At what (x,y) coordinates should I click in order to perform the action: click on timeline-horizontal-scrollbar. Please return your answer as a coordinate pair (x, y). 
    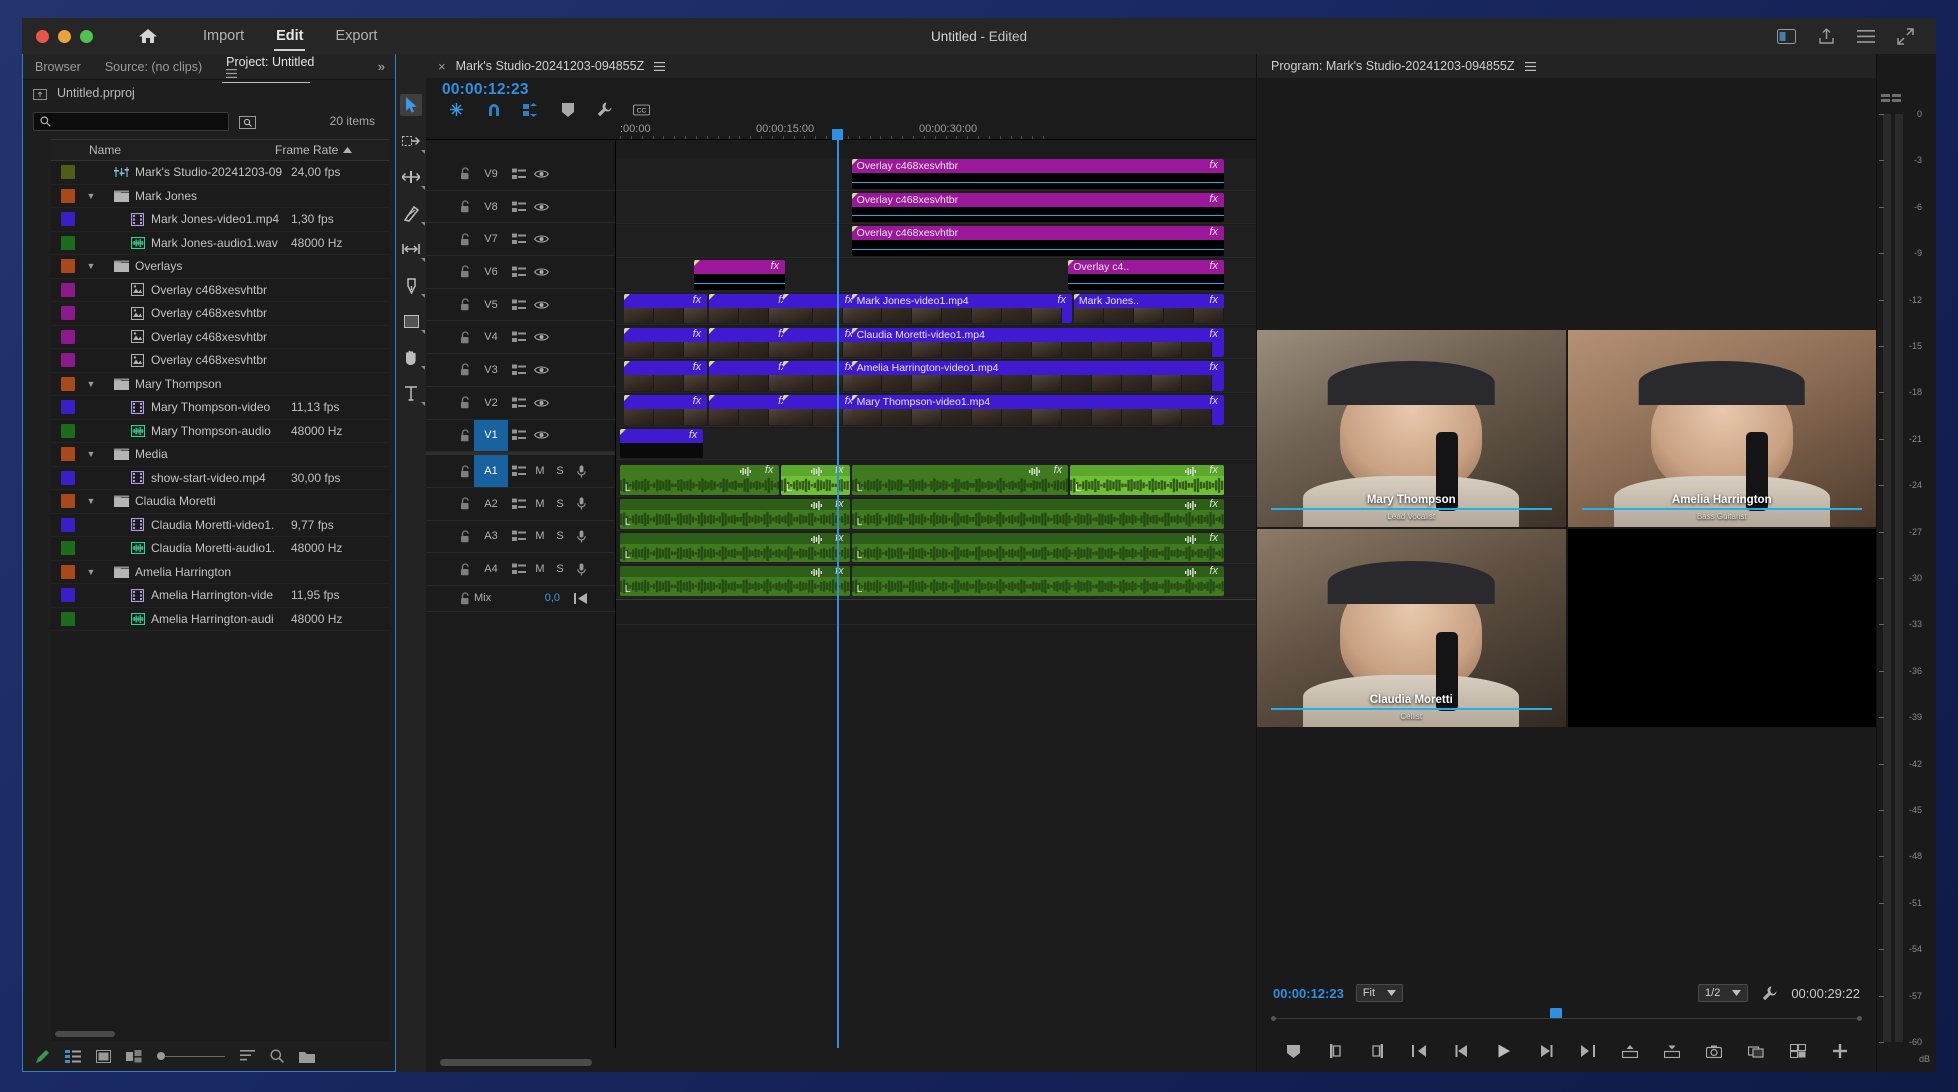
    Looking at the image, I should click on (516, 1062).